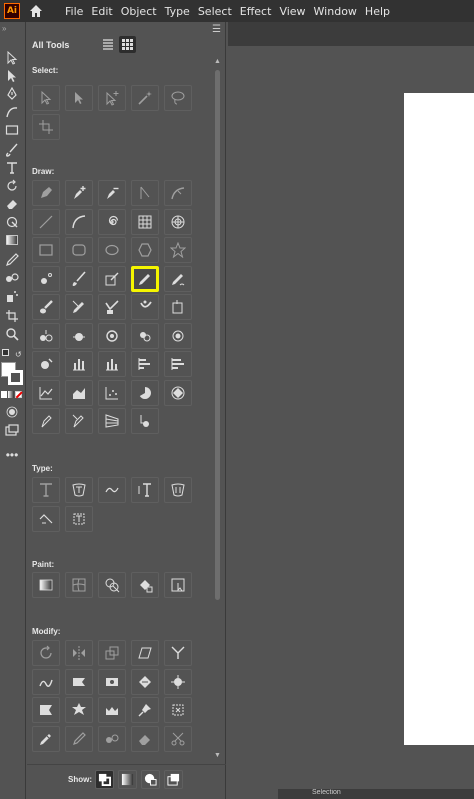  I want to click on reflect-tool-button, so click(79, 653).